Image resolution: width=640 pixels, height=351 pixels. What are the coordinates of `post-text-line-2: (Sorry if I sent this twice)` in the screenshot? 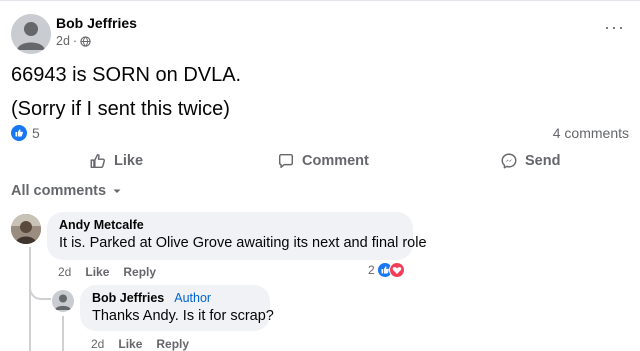 It's located at (120, 109).